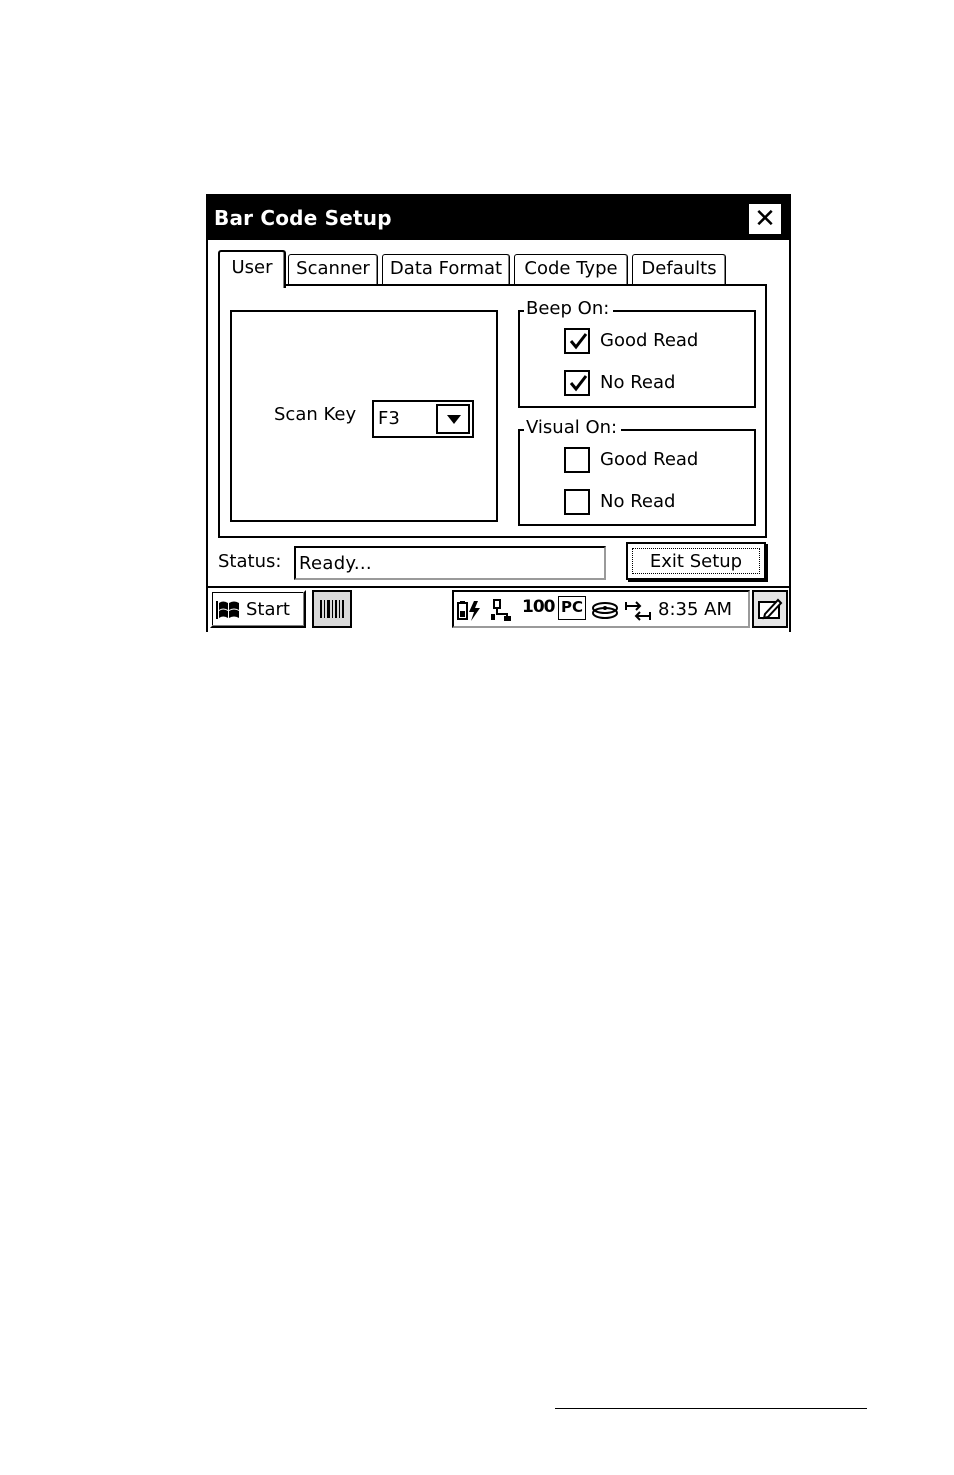 The height and width of the screenshot is (1475, 954). Describe the element at coordinates (679, 270) in the screenshot. I see `tab-defaults: Defaults` at that location.